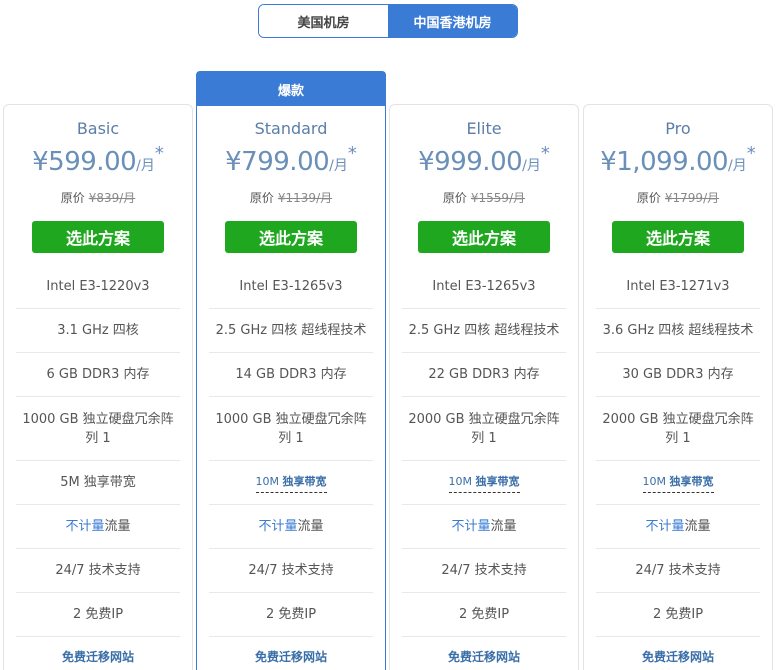 The width and height of the screenshot is (776, 670). I want to click on plan-name: Basic, so click(98, 128).